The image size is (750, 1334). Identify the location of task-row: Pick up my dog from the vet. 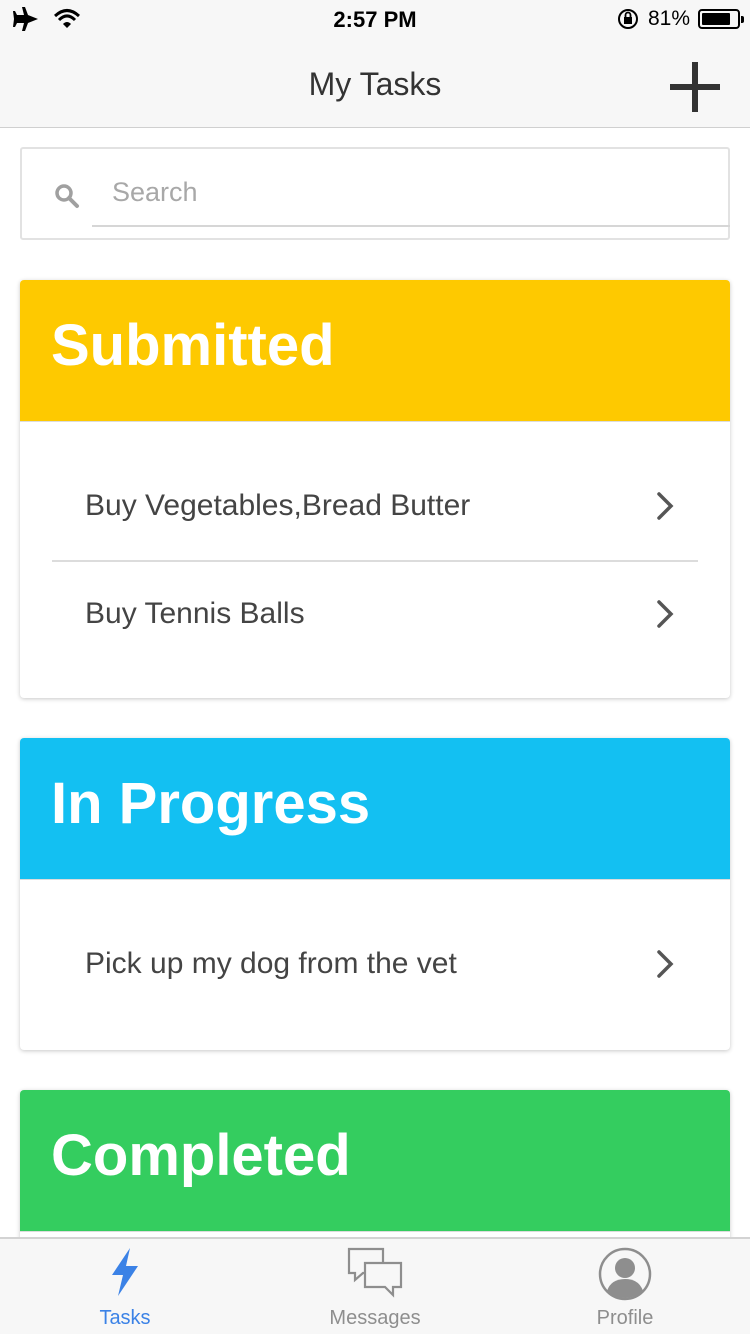
(375, 965).